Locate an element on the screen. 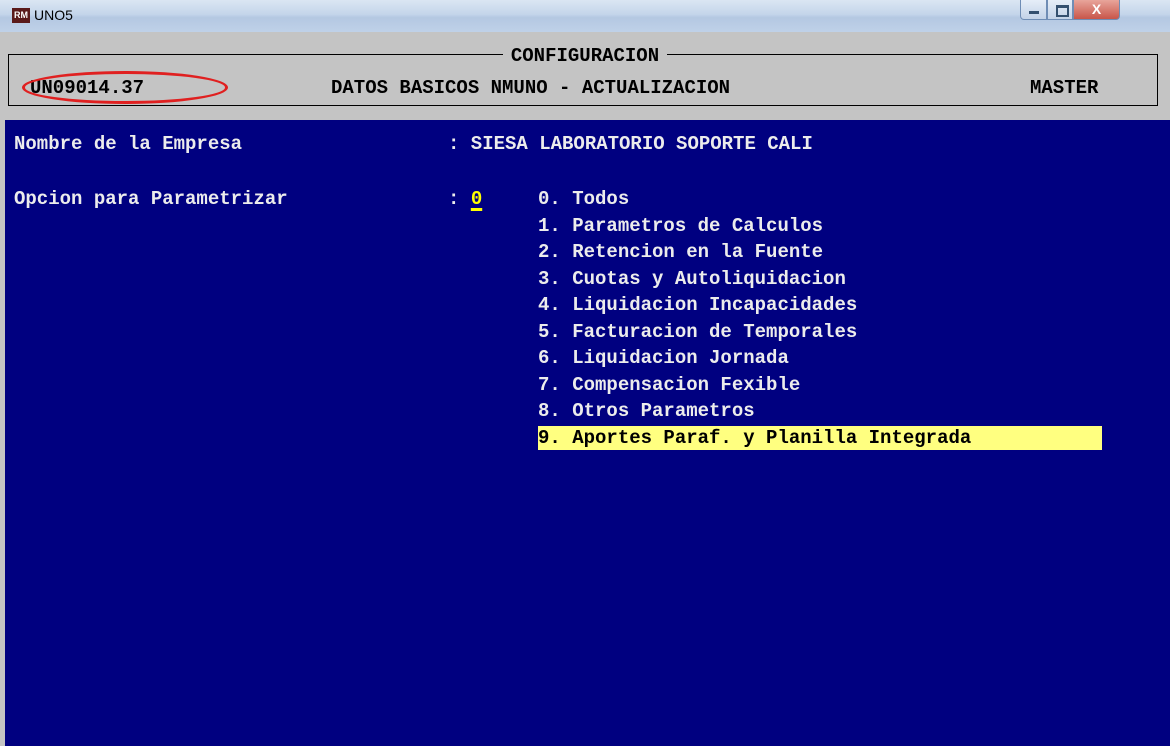 The image size is (1170, 746). option-field: : 0 is located at coordinates (465, 199).